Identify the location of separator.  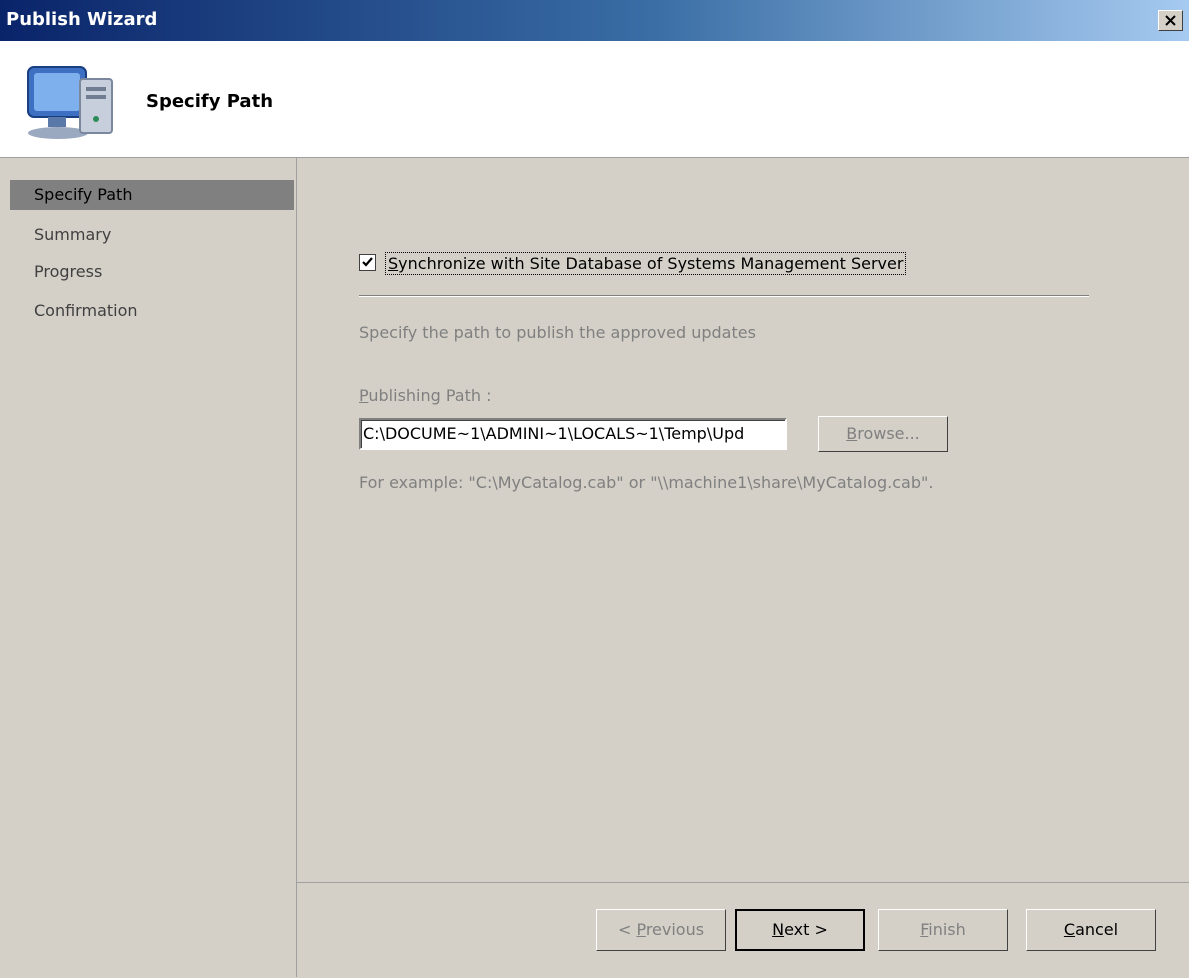
(724, 296).